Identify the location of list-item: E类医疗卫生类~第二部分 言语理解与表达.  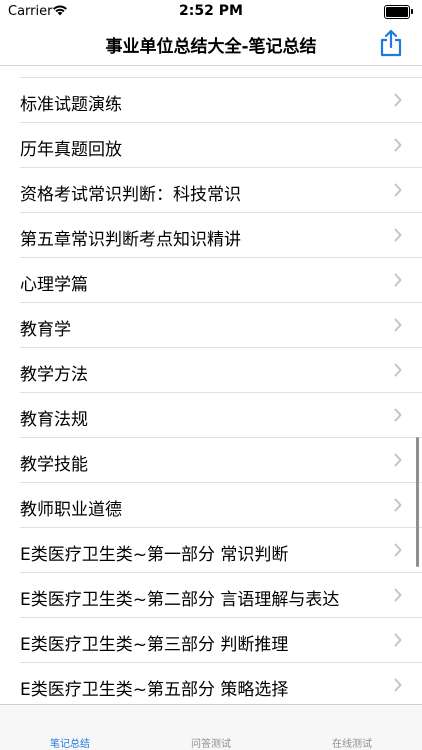
(221, 595).